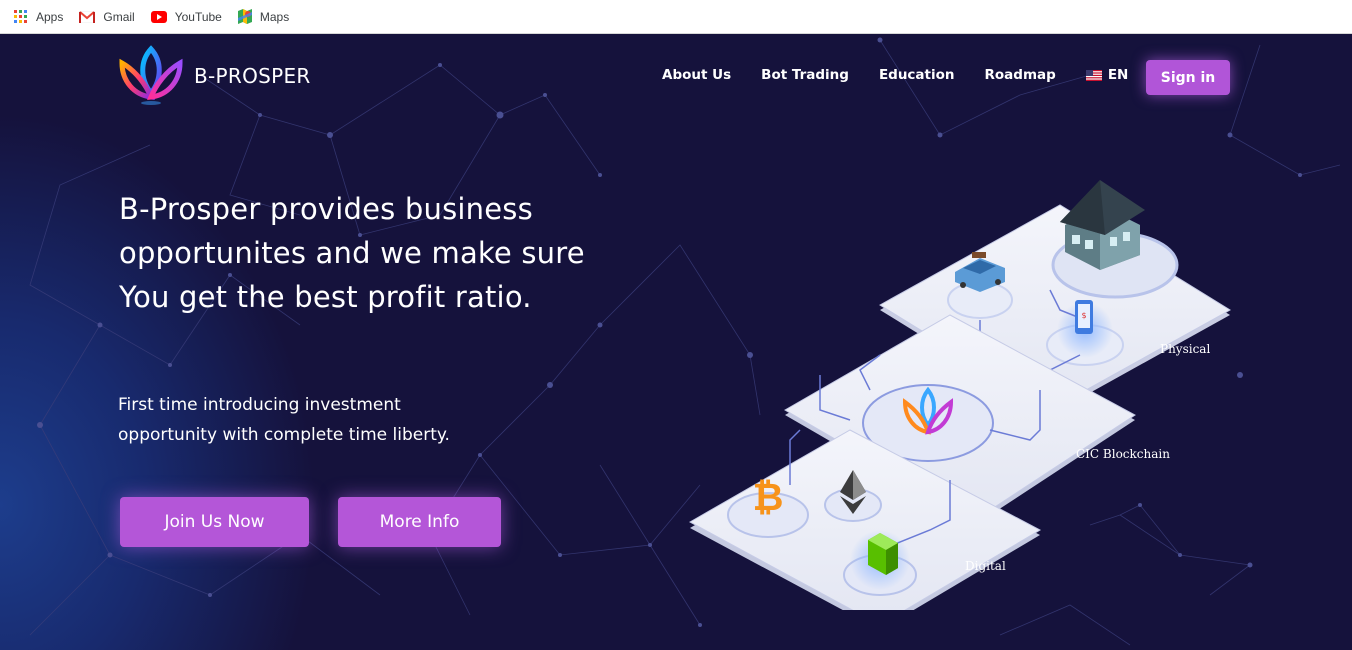 The height and width of the screenshot is (650, 1352). I want to click on hero-title-line: B-Prosper provides business, so click(326, 209).